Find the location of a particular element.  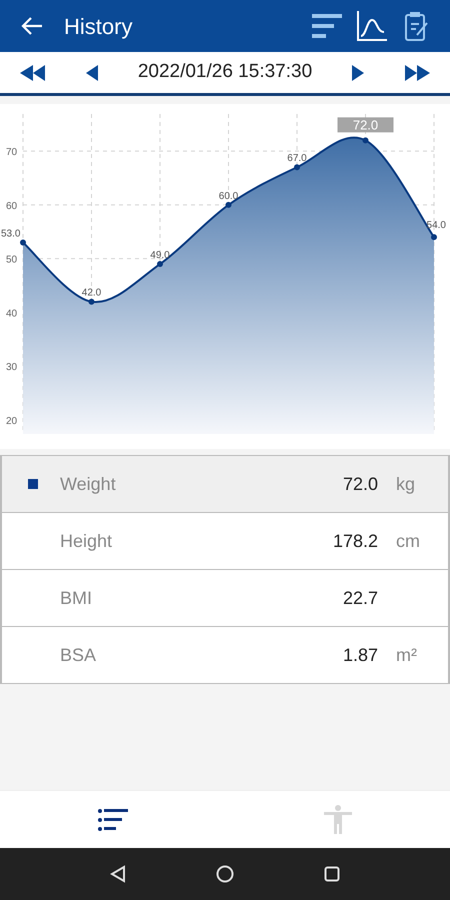

data-label: 72.0 is located at coordinates (365, 124).